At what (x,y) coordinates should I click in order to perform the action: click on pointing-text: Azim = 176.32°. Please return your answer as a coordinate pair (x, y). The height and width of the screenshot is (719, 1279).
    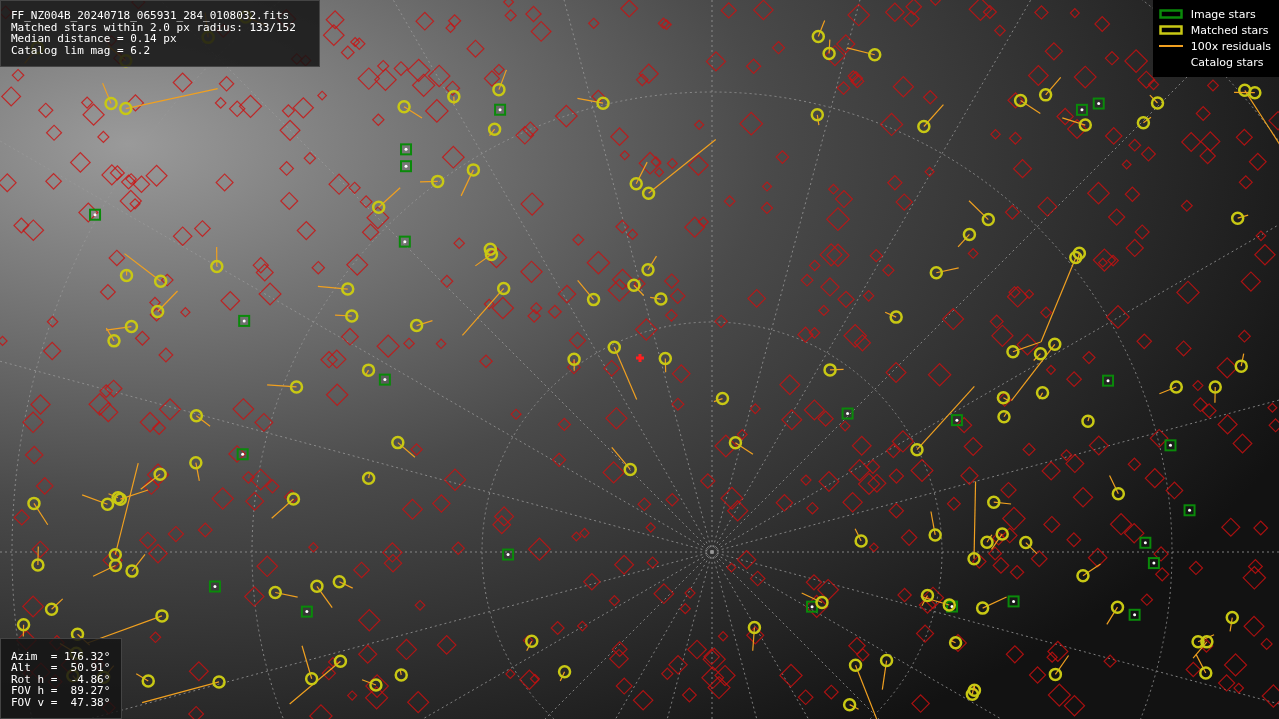
    Looking at the image, I should click on (61, 656).